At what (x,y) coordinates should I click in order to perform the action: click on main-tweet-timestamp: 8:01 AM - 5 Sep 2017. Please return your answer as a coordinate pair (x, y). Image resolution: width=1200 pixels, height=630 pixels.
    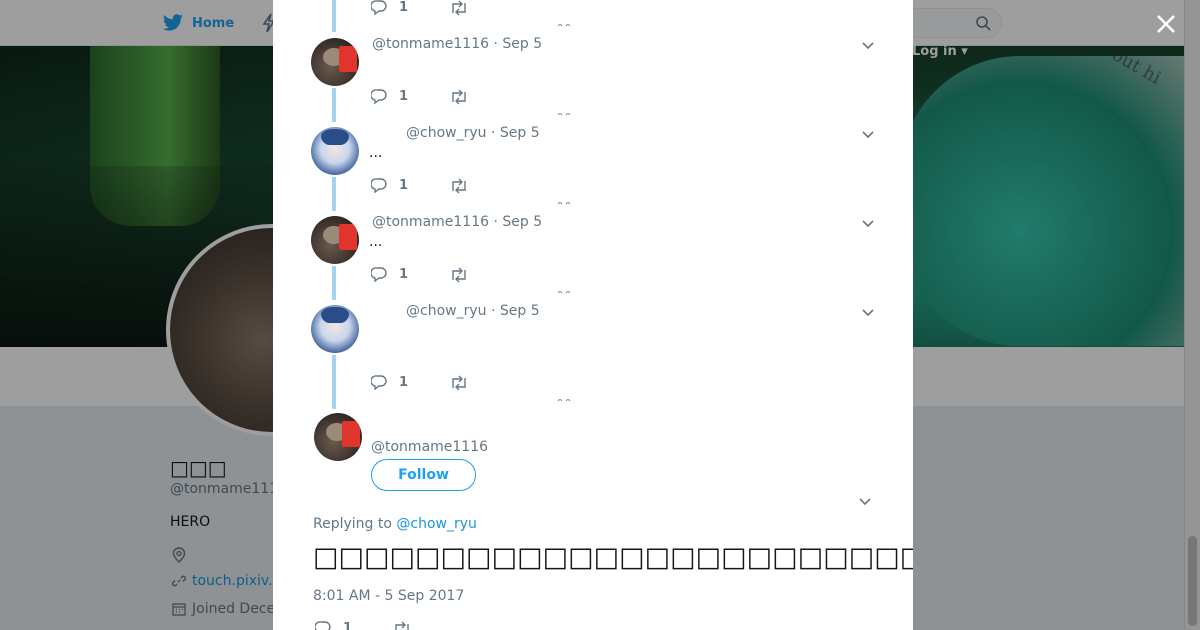
    Looking at the image, I should click on (388, 596).